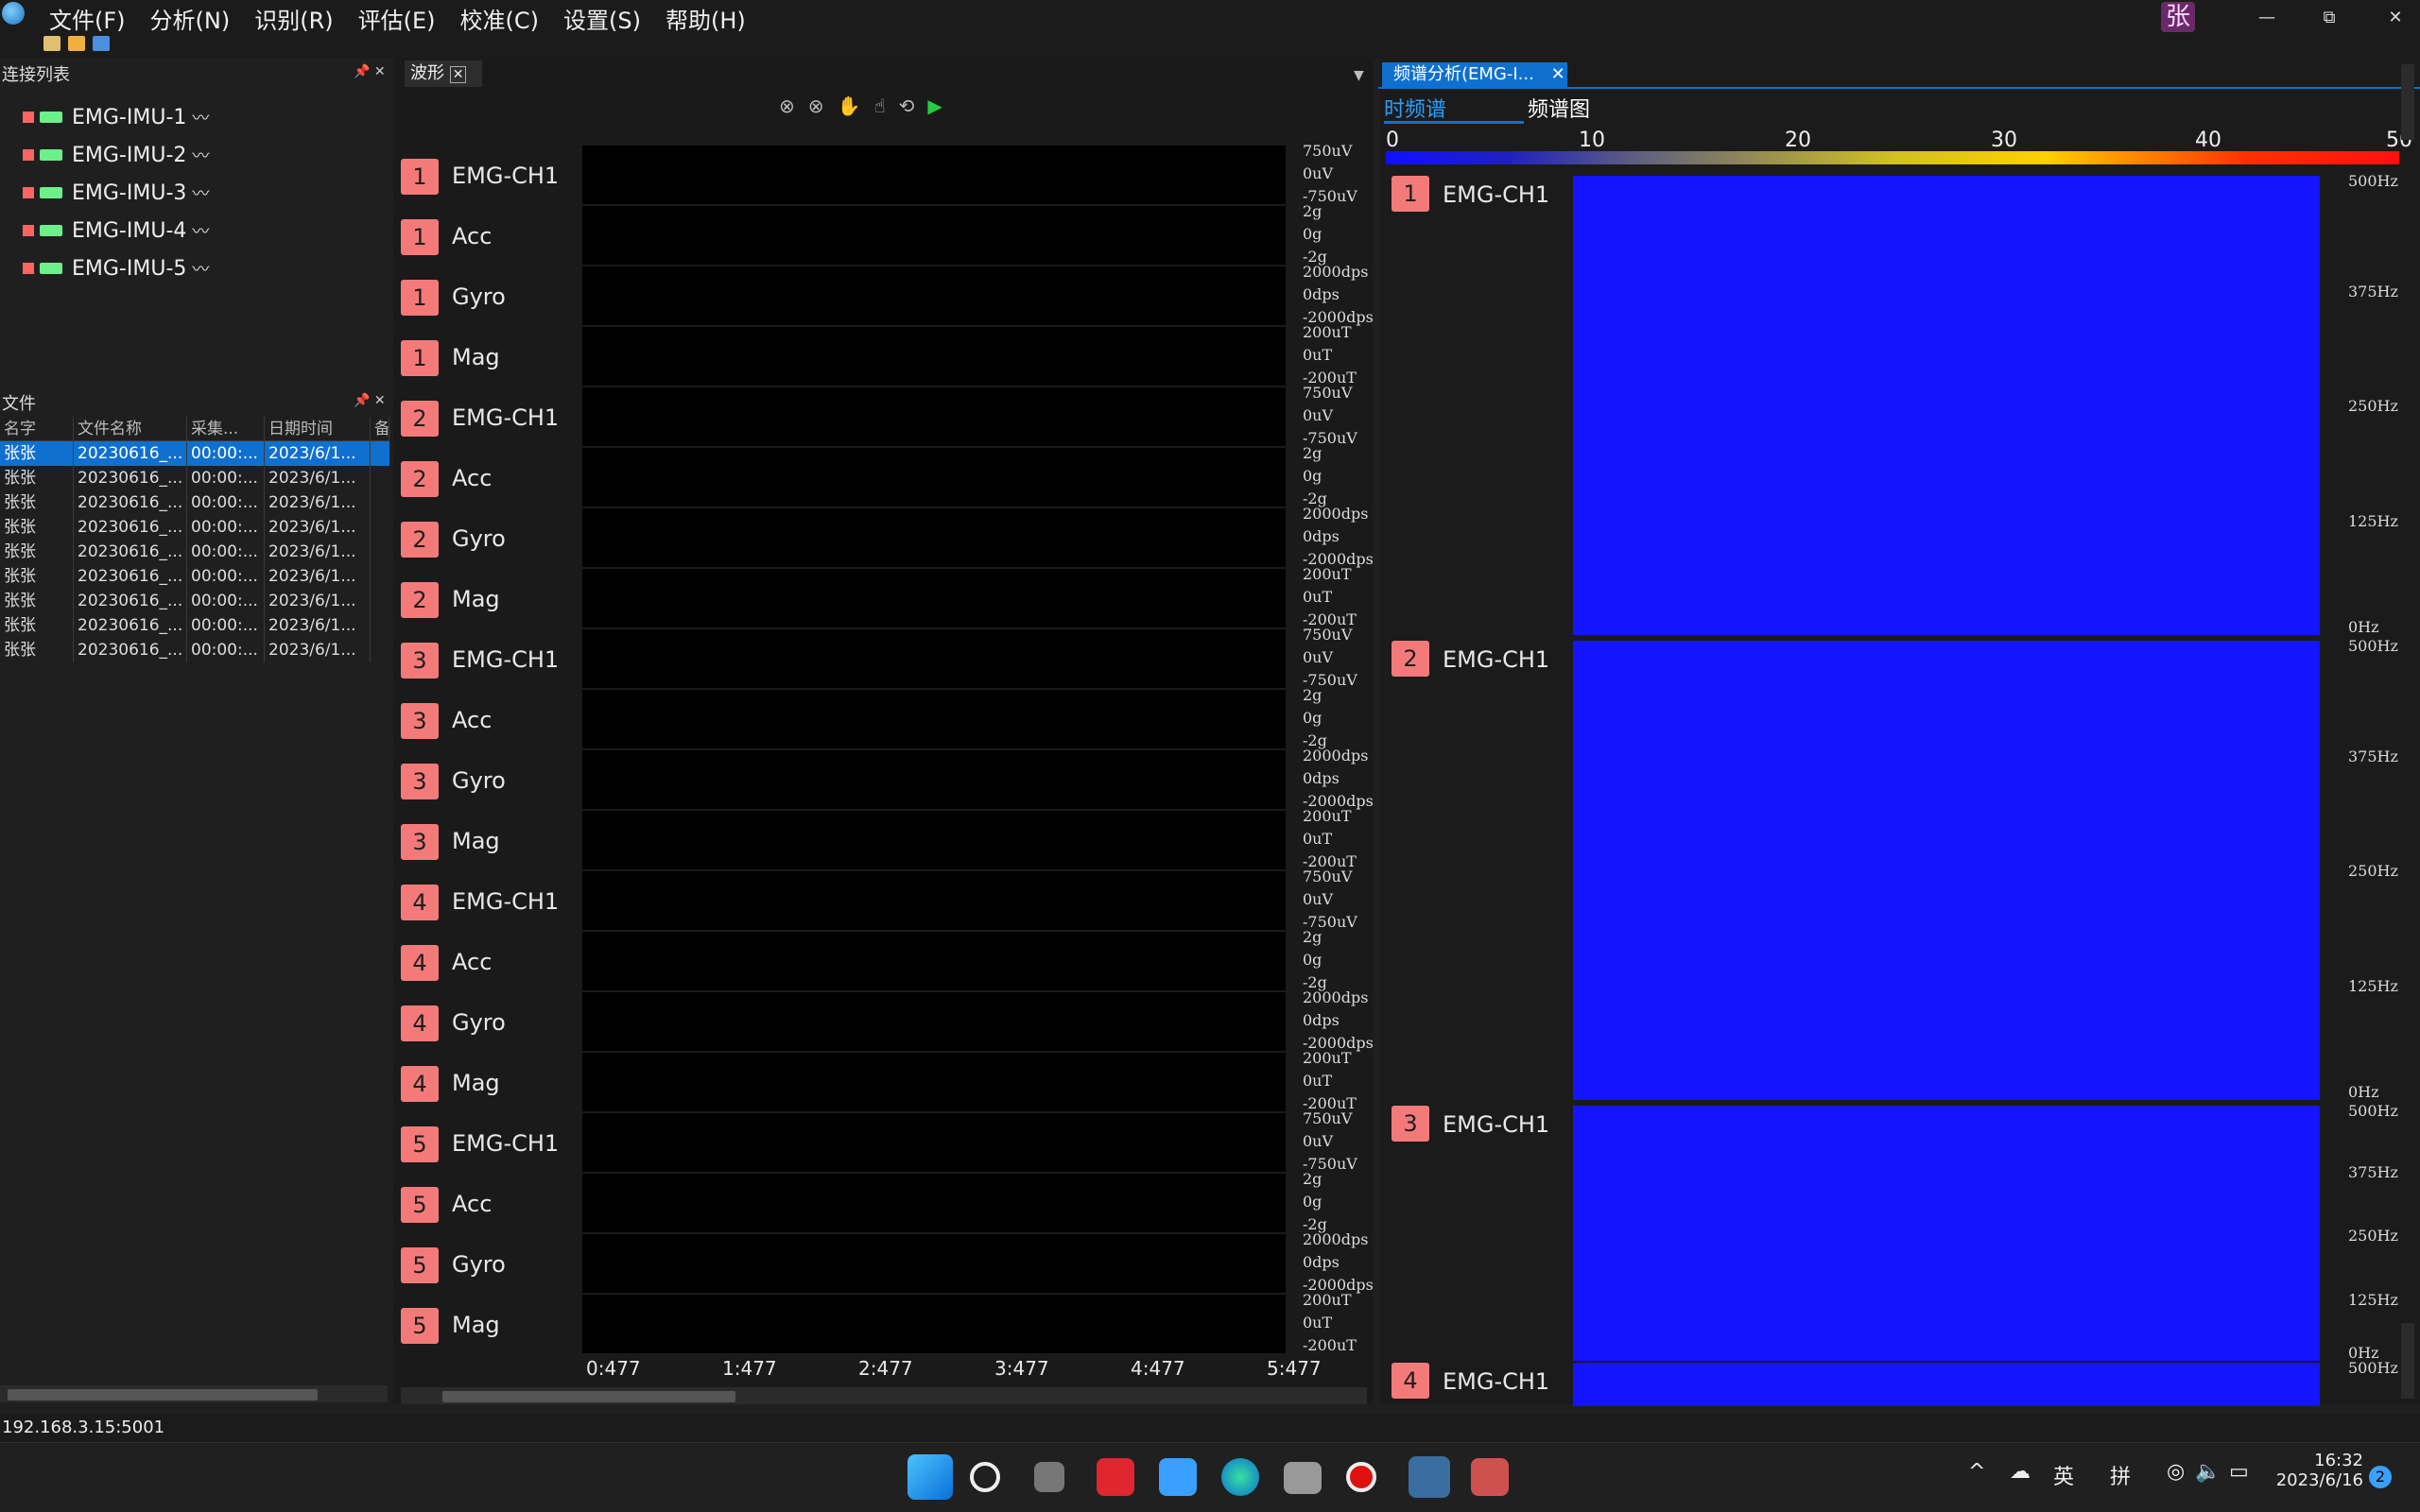 Image resolution: width=2420 pixels, height=1512 pixels. I want to click on chevron-up-icon: ^, so click(1977, 1472).